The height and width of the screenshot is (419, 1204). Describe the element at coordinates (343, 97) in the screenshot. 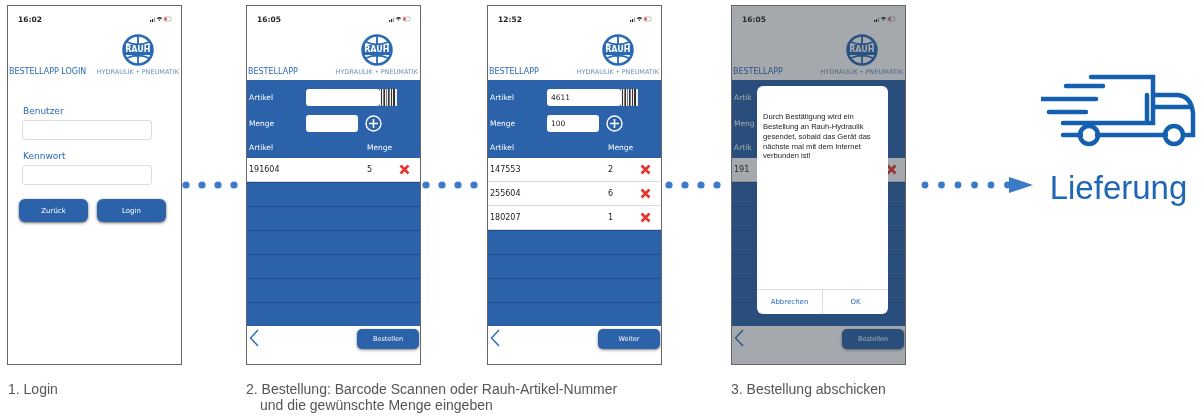

I see `article-field` at that location.